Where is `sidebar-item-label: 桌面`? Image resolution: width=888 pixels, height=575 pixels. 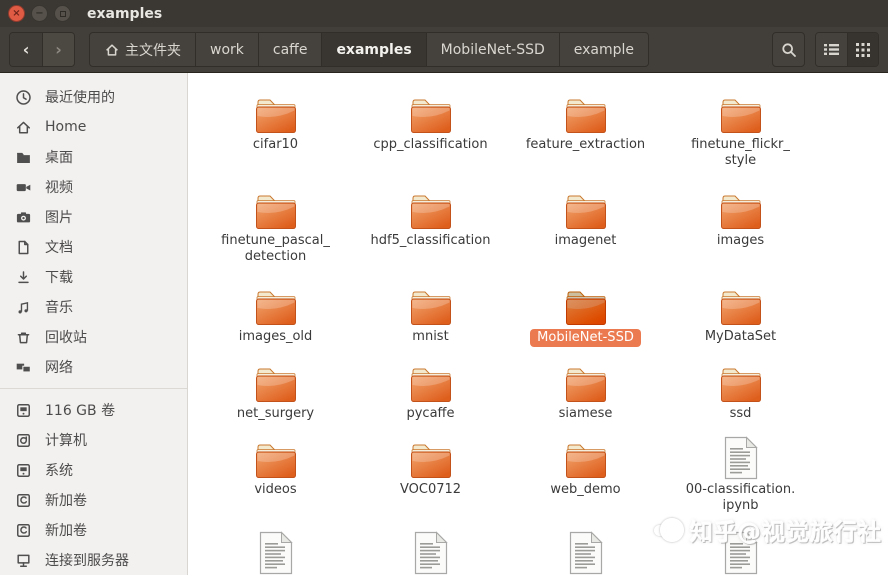
sidebar-item-label: 桌面 is located at coordinates (59, 158).